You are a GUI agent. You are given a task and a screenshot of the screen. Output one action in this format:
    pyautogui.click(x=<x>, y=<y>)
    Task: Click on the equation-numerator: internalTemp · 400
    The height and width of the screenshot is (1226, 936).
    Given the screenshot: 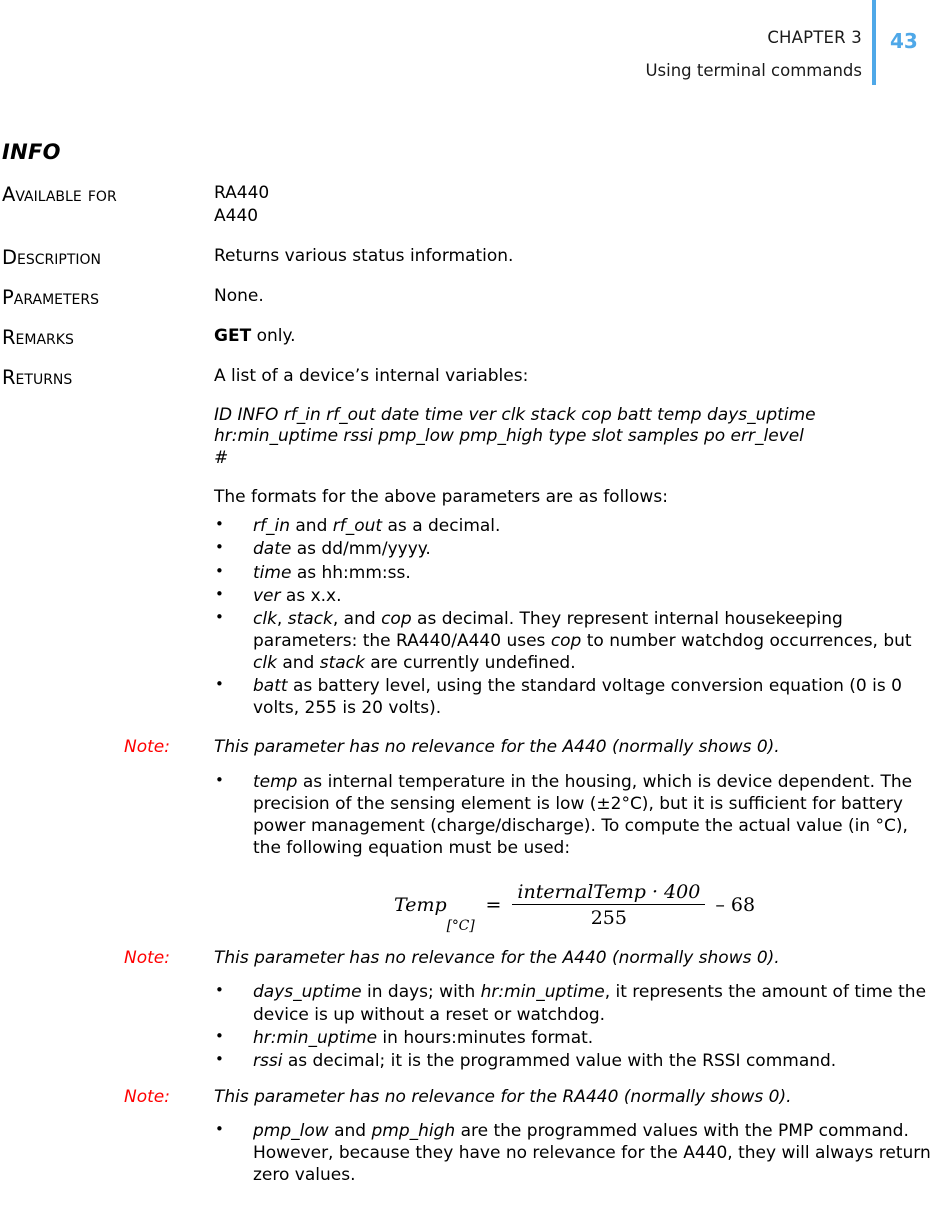 What is the action you would take?
    pyautogui.click(x=609, y=893)
    